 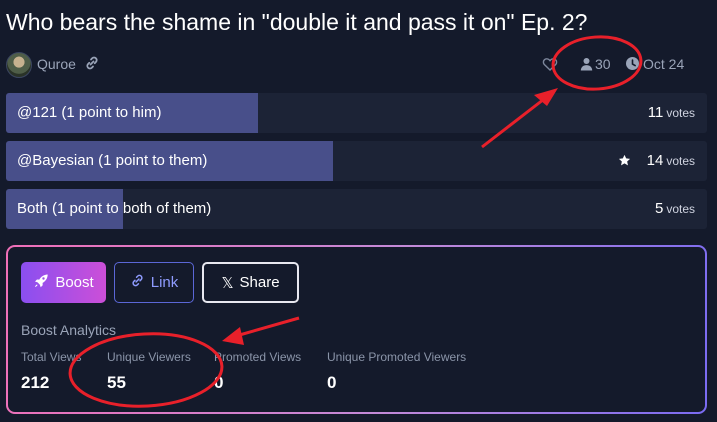 I want to click on stat-label-total-views: Total Views, so click(x=51, y=357).